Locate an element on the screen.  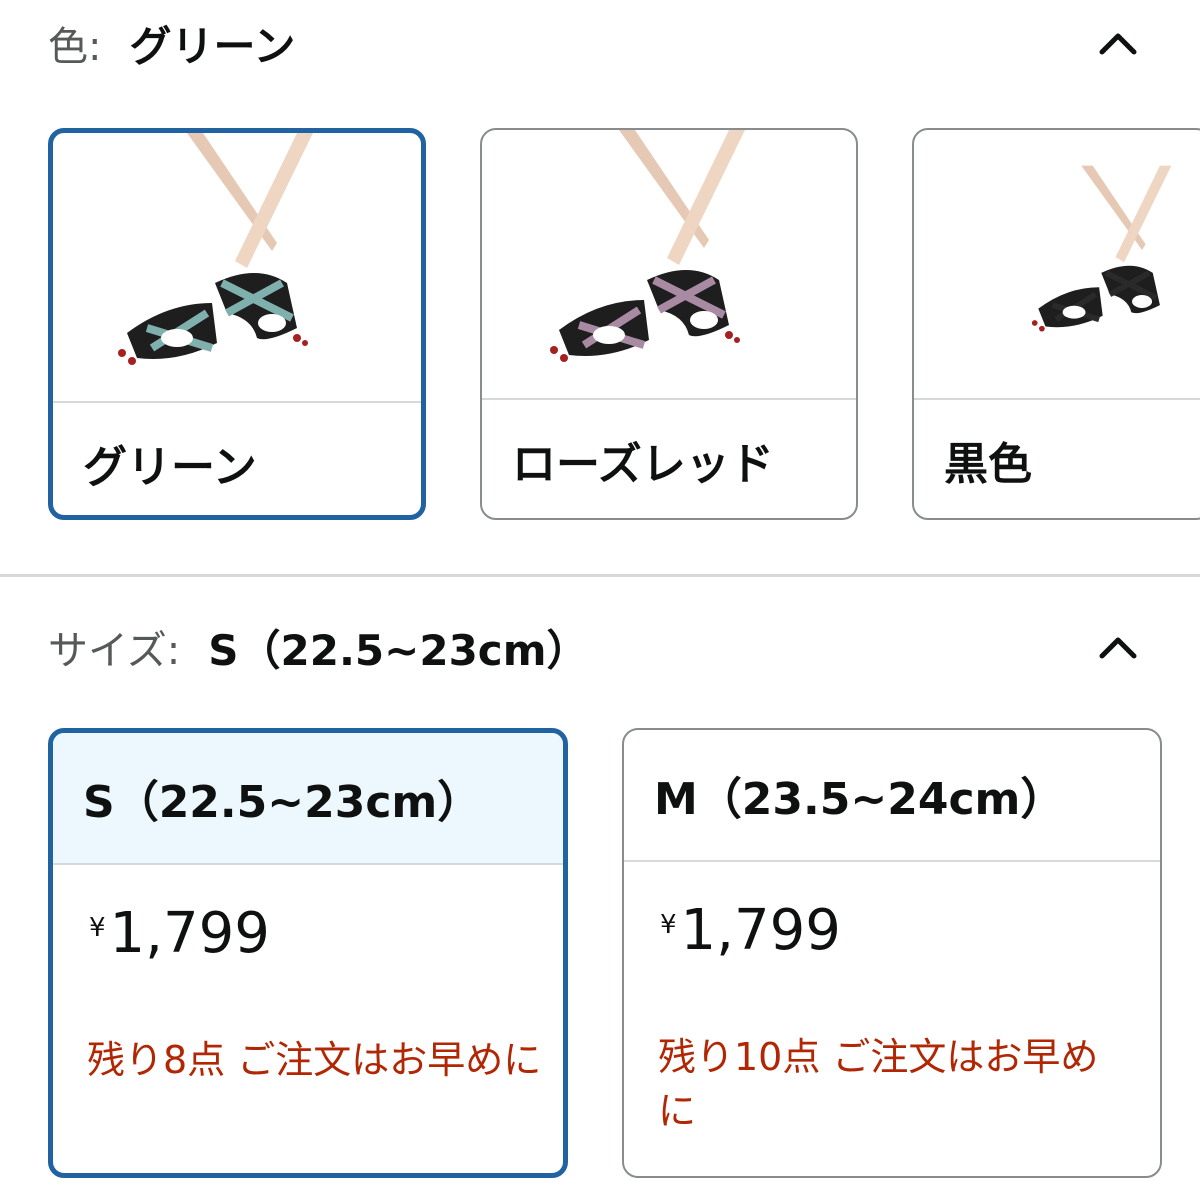
size-option-label: M（23.5~24cm） is located at coordinates (859, 799).